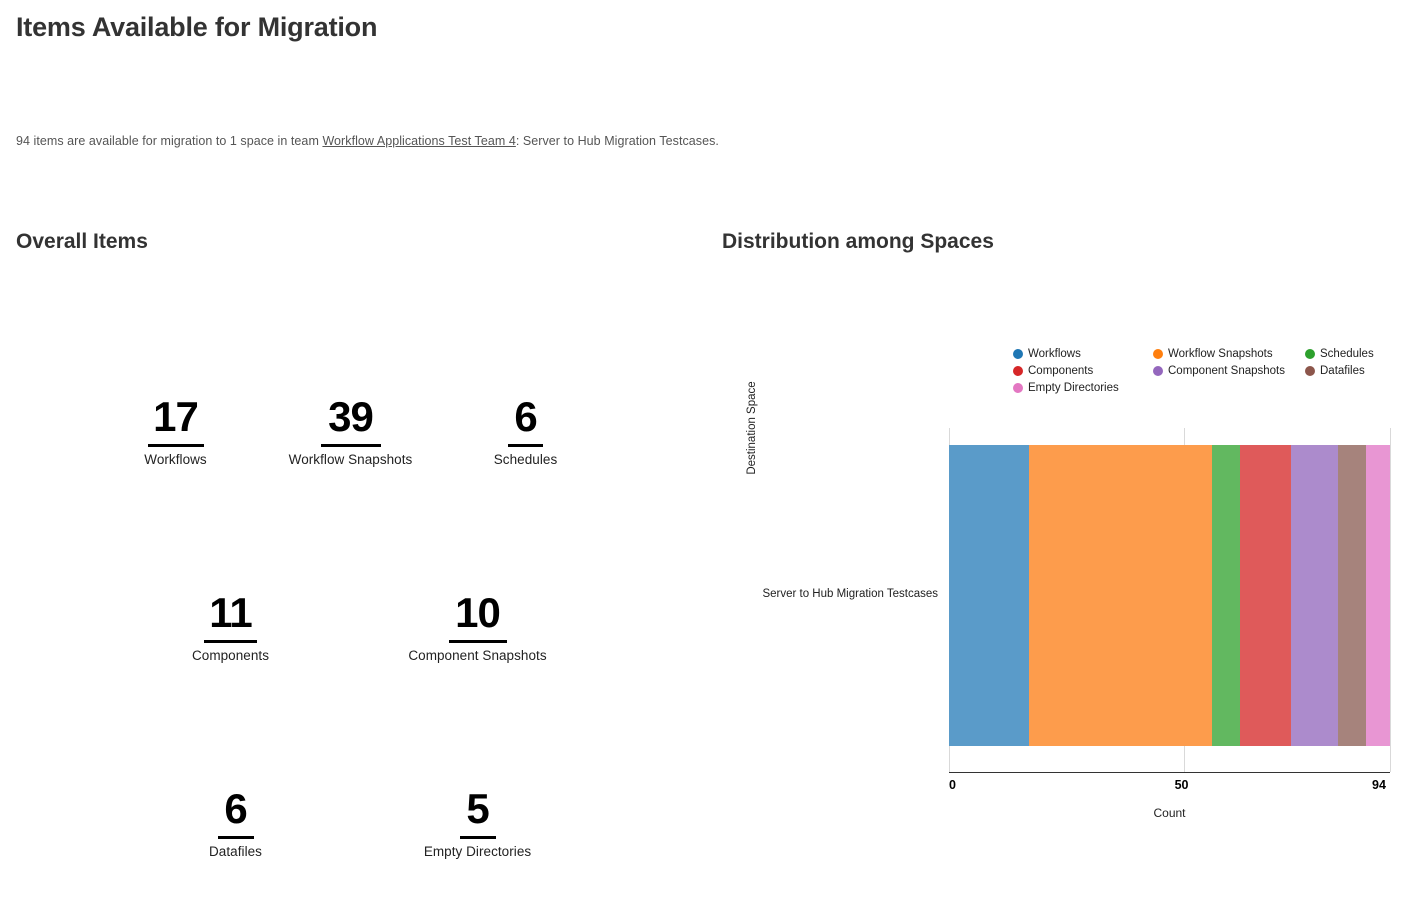 The height and width of the screenshot is (913, 1428). What do you see at coordinates (858, 241) in the screenshot?
I see `distribution-heading: Distribution among Spaces` at bounding box center [858, 241].